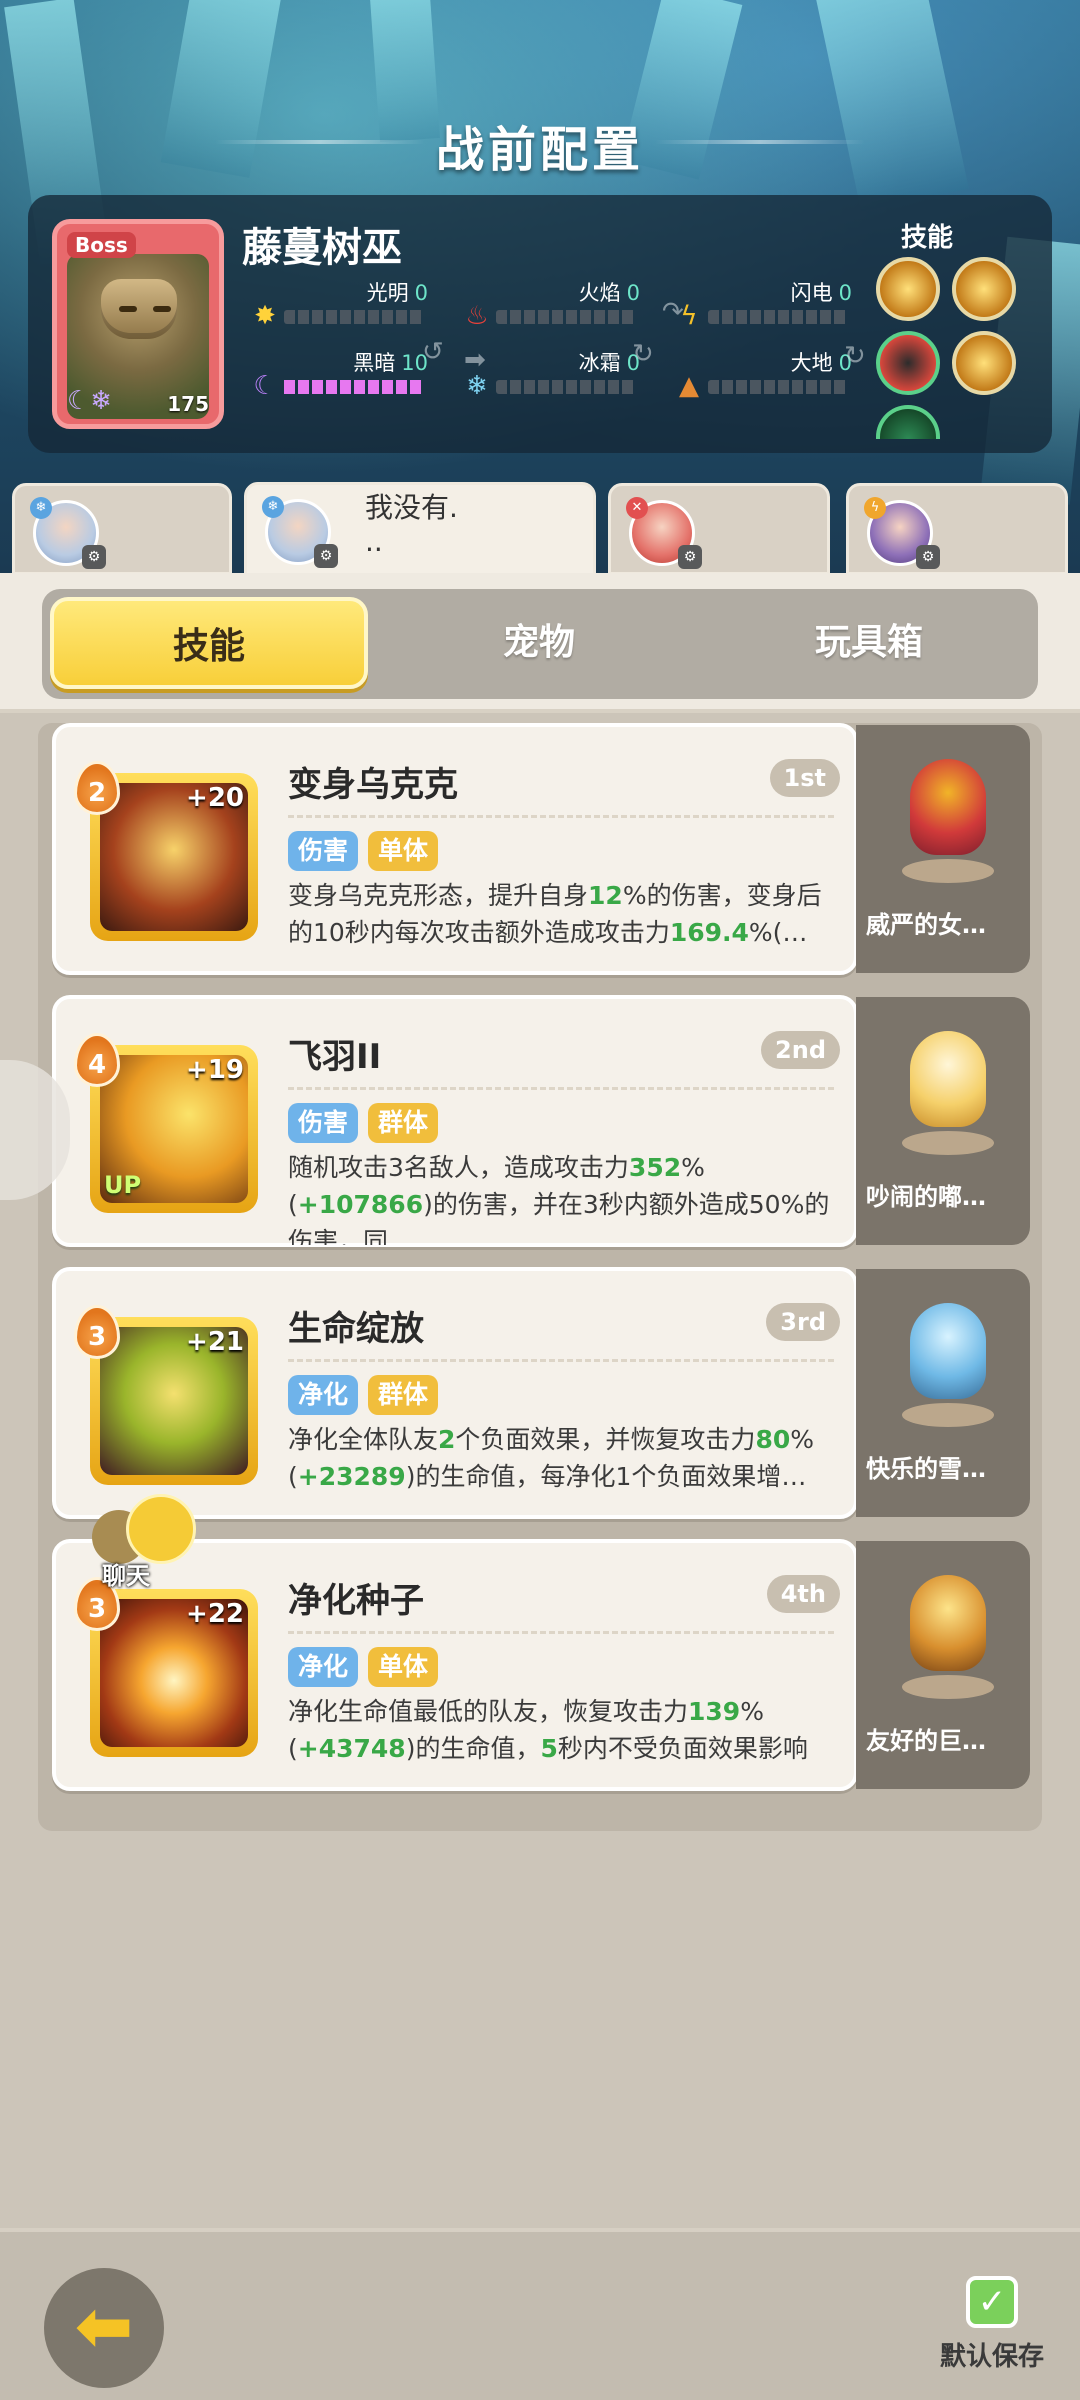 This screenshot has height=2400, width=1080. Describe the element at coordinates (166, 851) in the screenshot. I see `skill-icon: 2 +20` at that location.